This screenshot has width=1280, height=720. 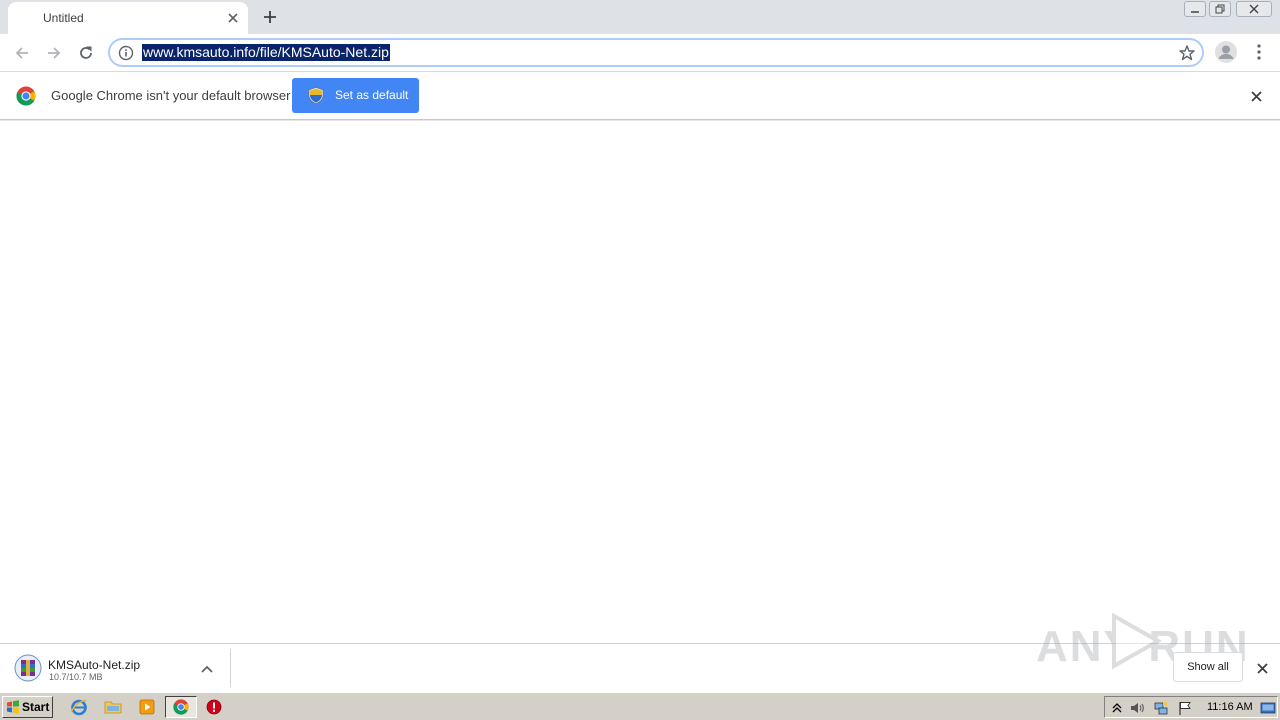 I want to click on show-all-downloads-button: Show all, so click(x=1208, y=667).